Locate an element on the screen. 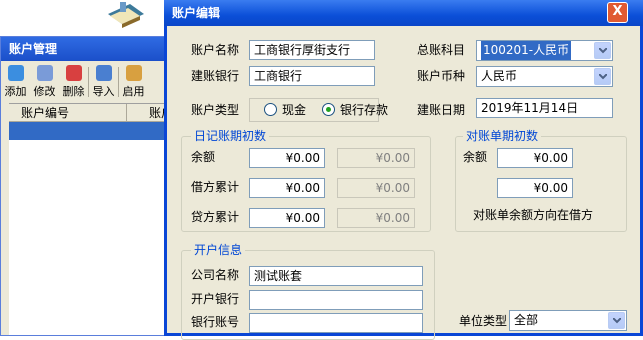 The height and width of the screenshot is (340, 643). journal-opening-title: 日记账期初数 is located at coordinates (230, 136).